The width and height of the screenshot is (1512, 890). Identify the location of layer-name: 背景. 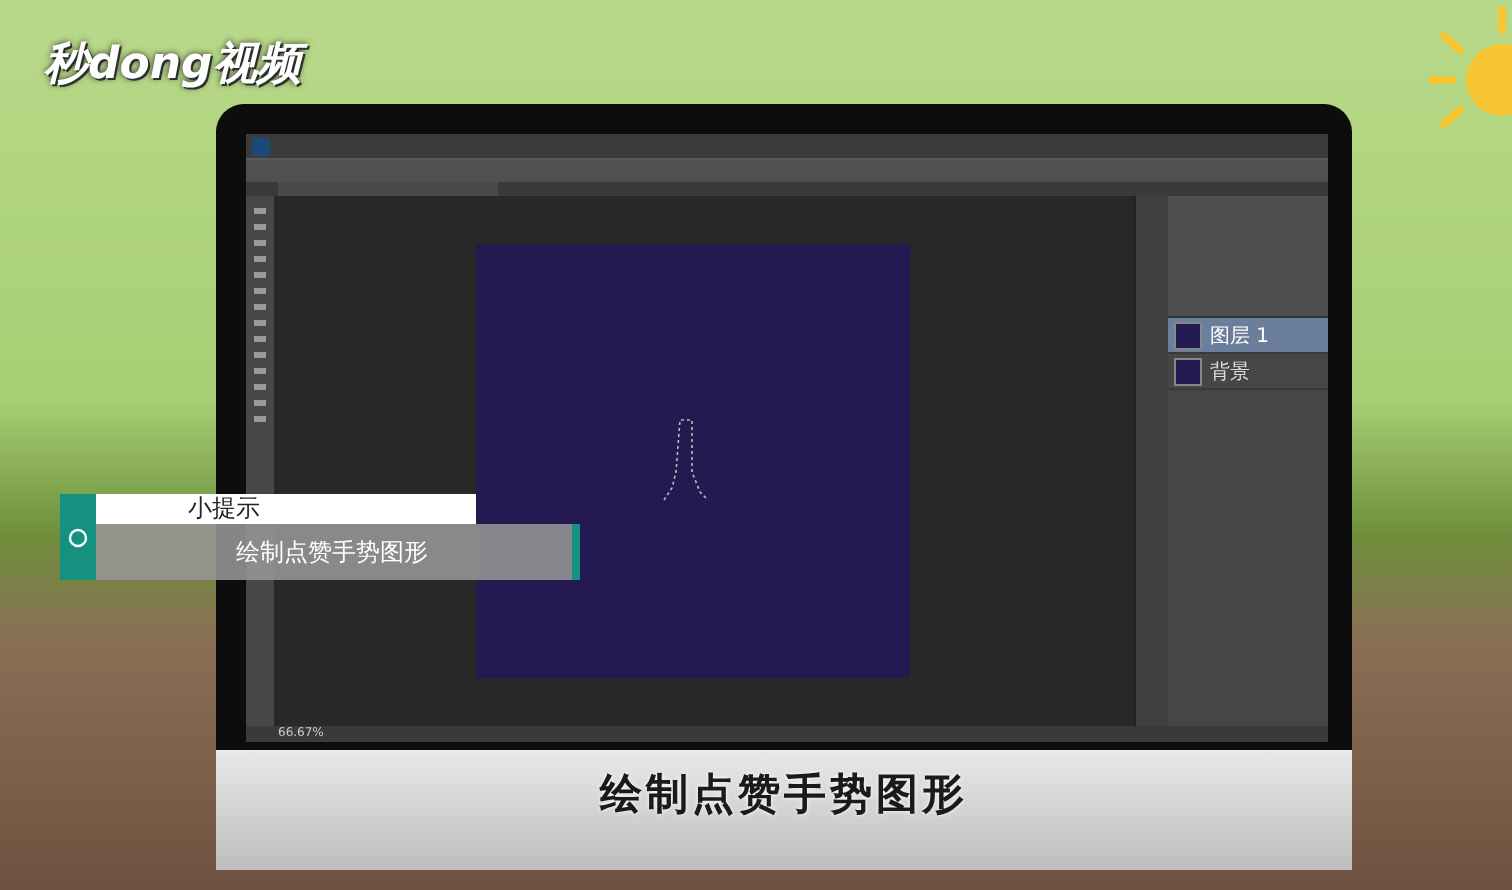
(1230, 372).